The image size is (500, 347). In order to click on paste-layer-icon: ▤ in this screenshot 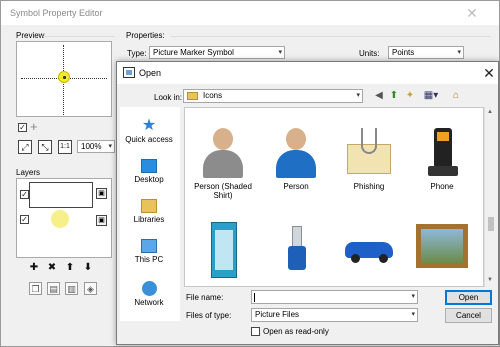, I will do `click(53, 288)`.